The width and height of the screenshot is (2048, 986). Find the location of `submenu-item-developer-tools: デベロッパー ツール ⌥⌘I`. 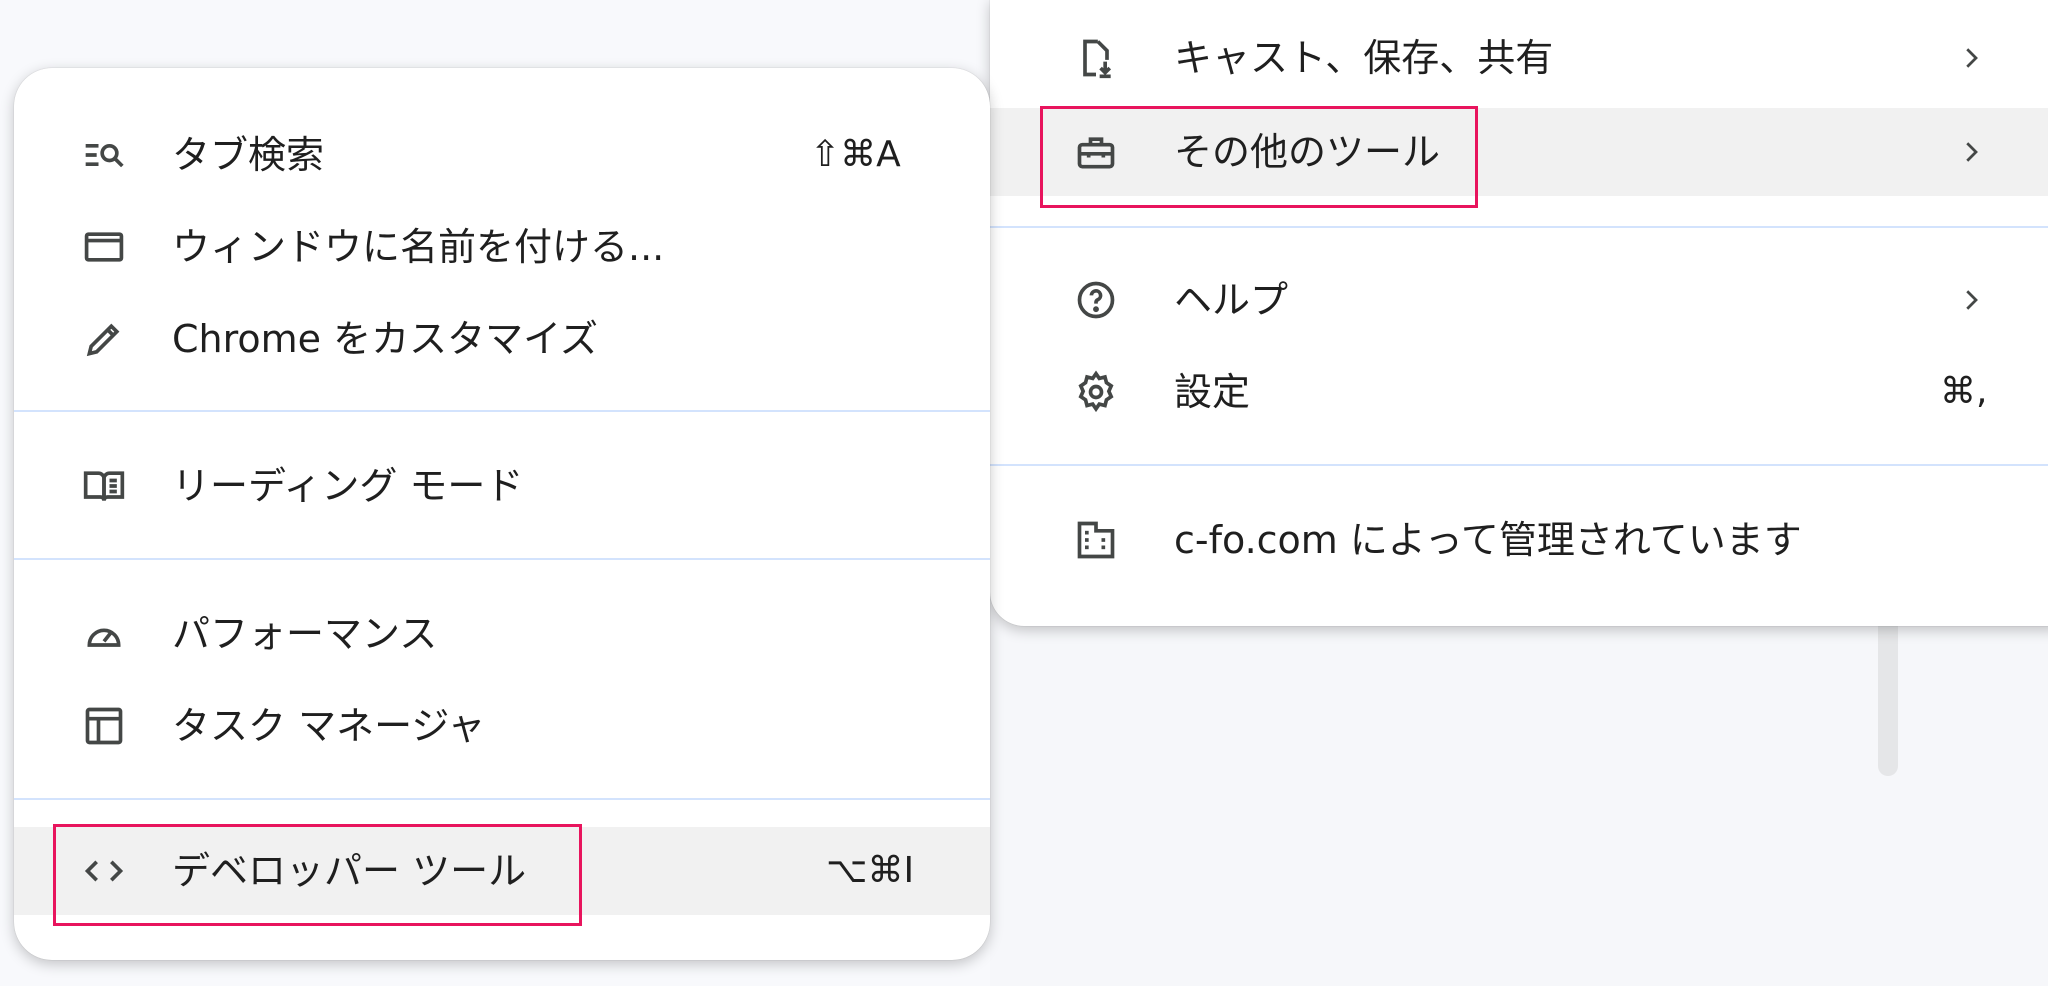

submenu-item-developer-tools: デベロッパー ツール ⌥⌘I is located at coordinates (502, 871).